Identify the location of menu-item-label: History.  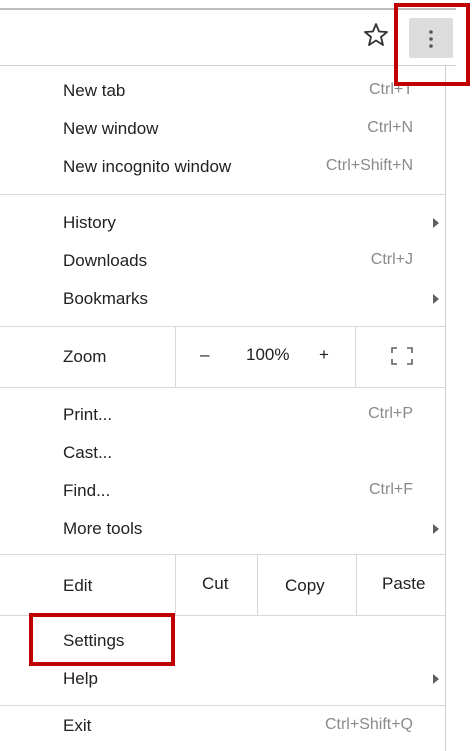
(89, 222).